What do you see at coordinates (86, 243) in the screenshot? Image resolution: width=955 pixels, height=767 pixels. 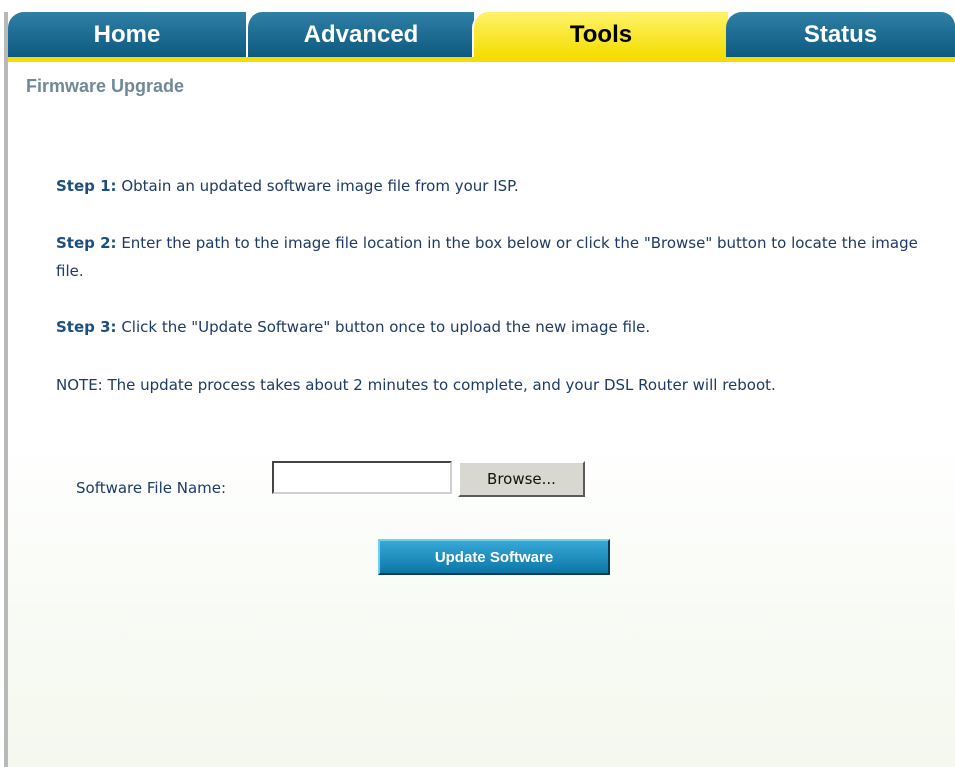 I see `step-2-label: Step 2:` at bounding box center [86, 243].